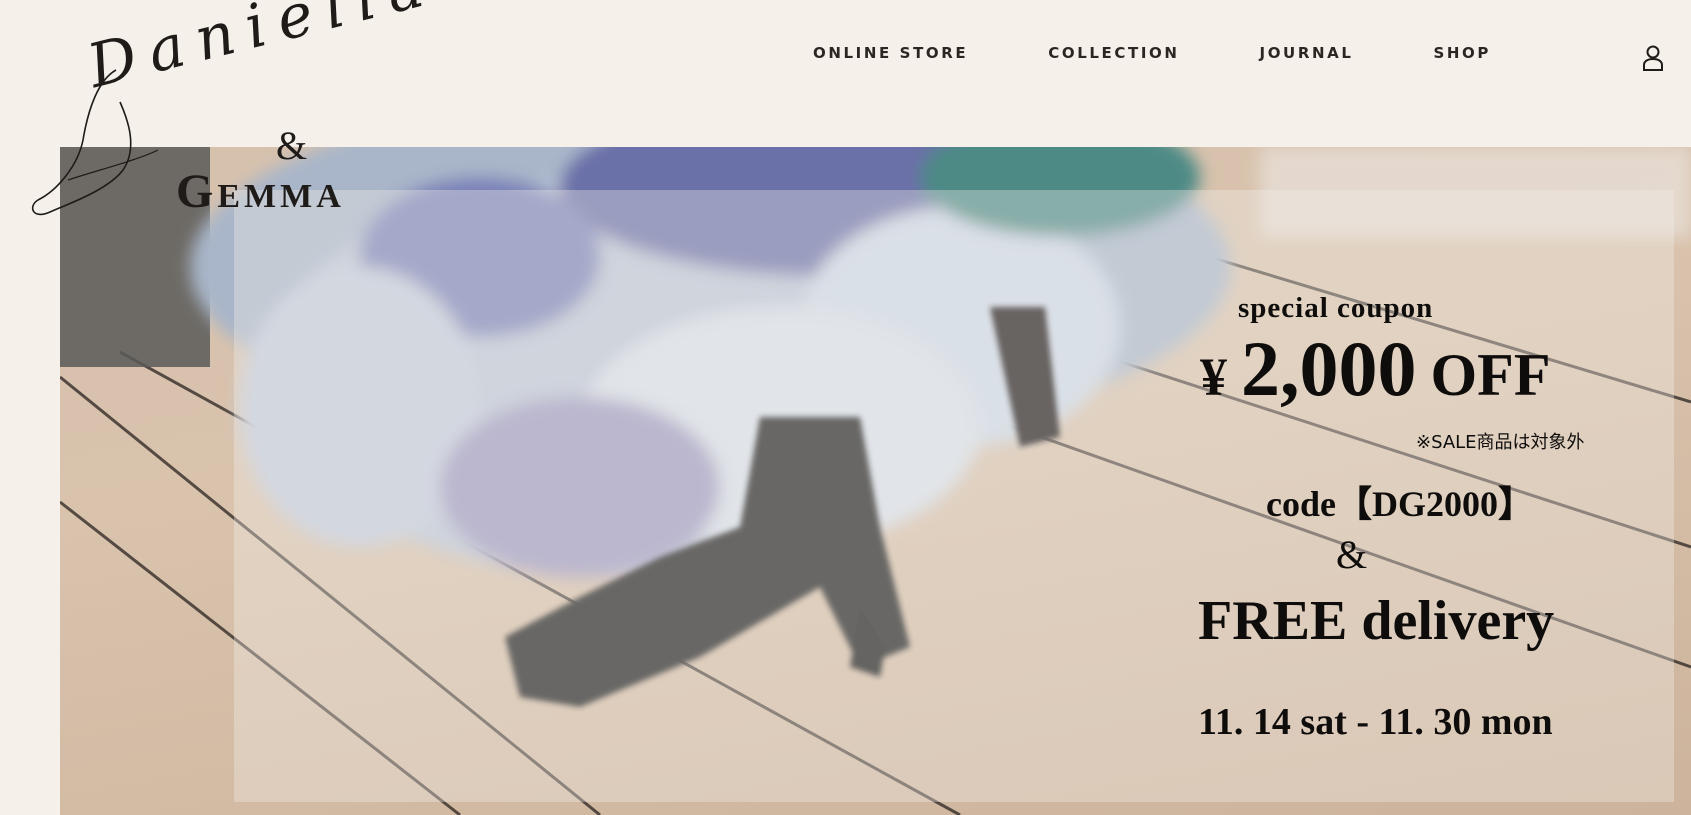 The image size is (1691, 815). What do you see at coordinates (1352, 554) in the screenshot?
I see `promo-ampersand: &` at bounding box center [1352, 554].